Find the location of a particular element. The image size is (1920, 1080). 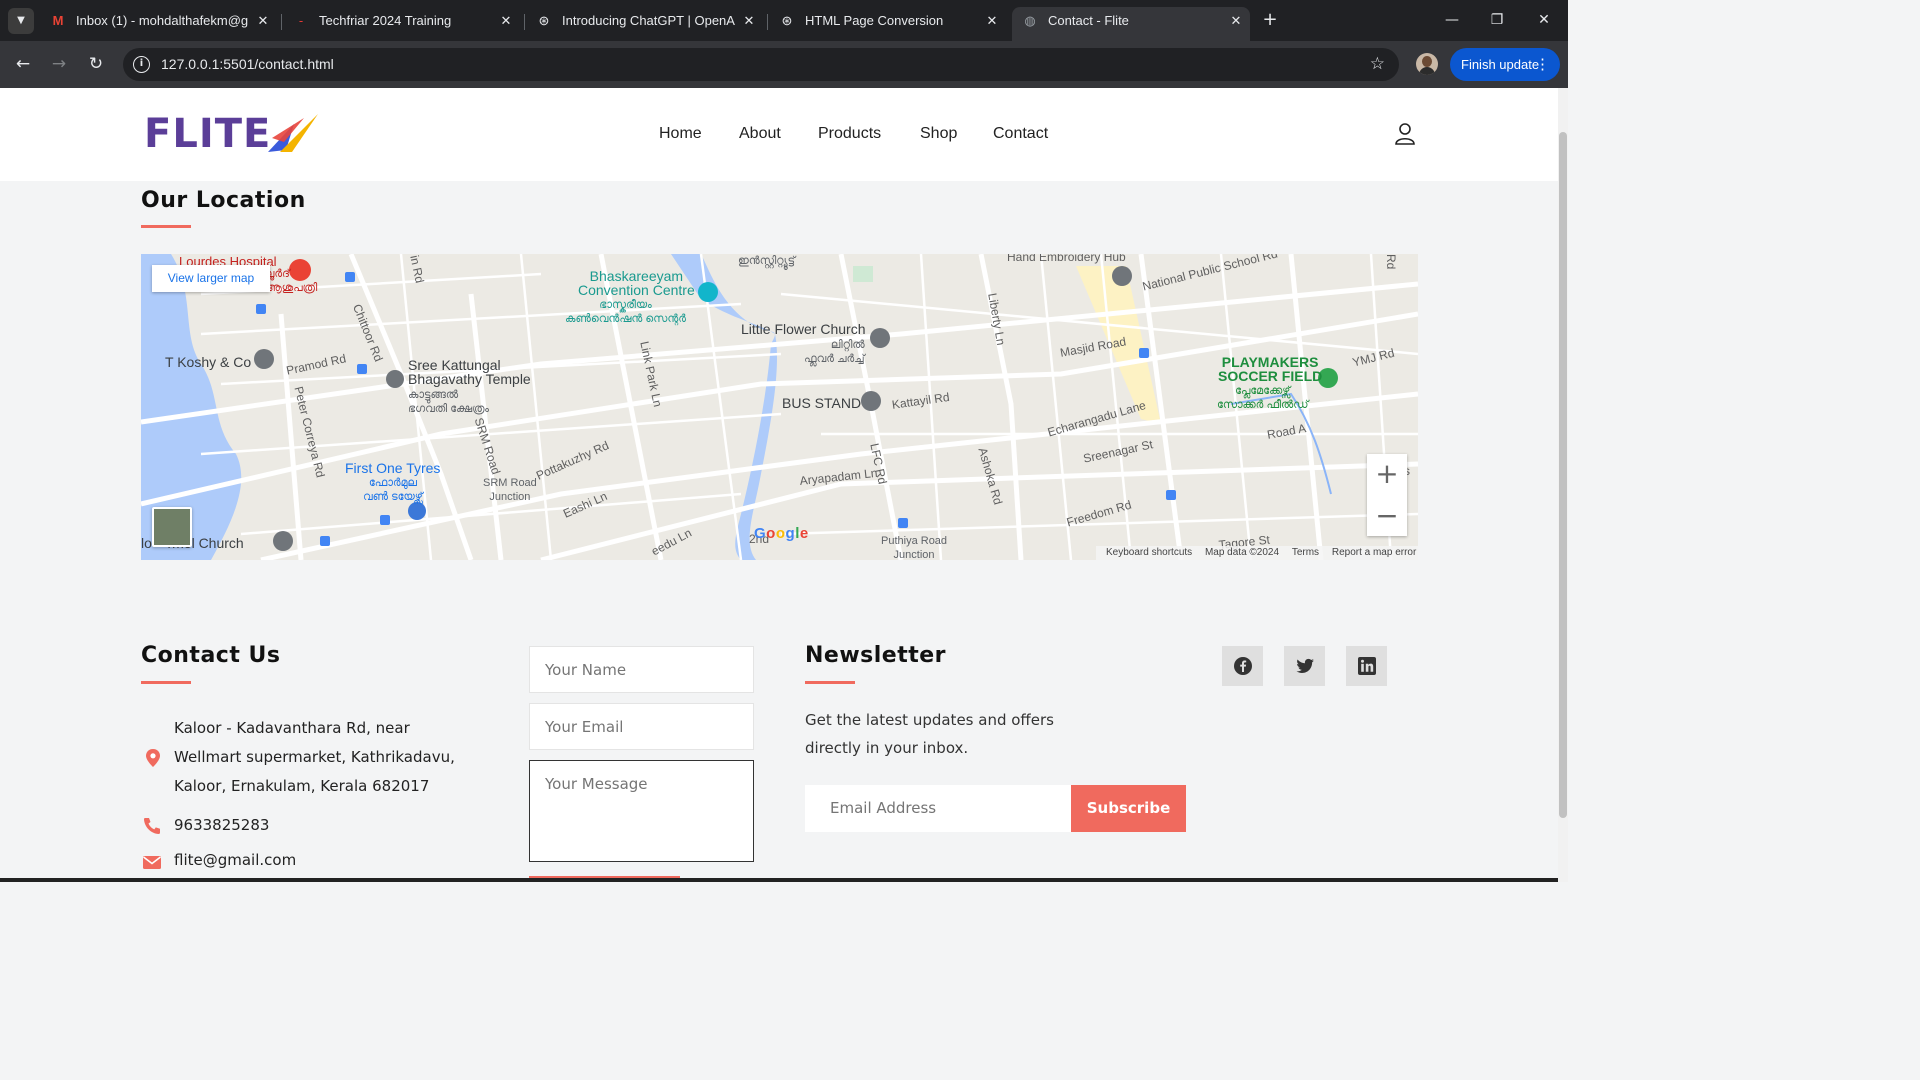

techfriar-icon: - is located at coordinates (301, 20).